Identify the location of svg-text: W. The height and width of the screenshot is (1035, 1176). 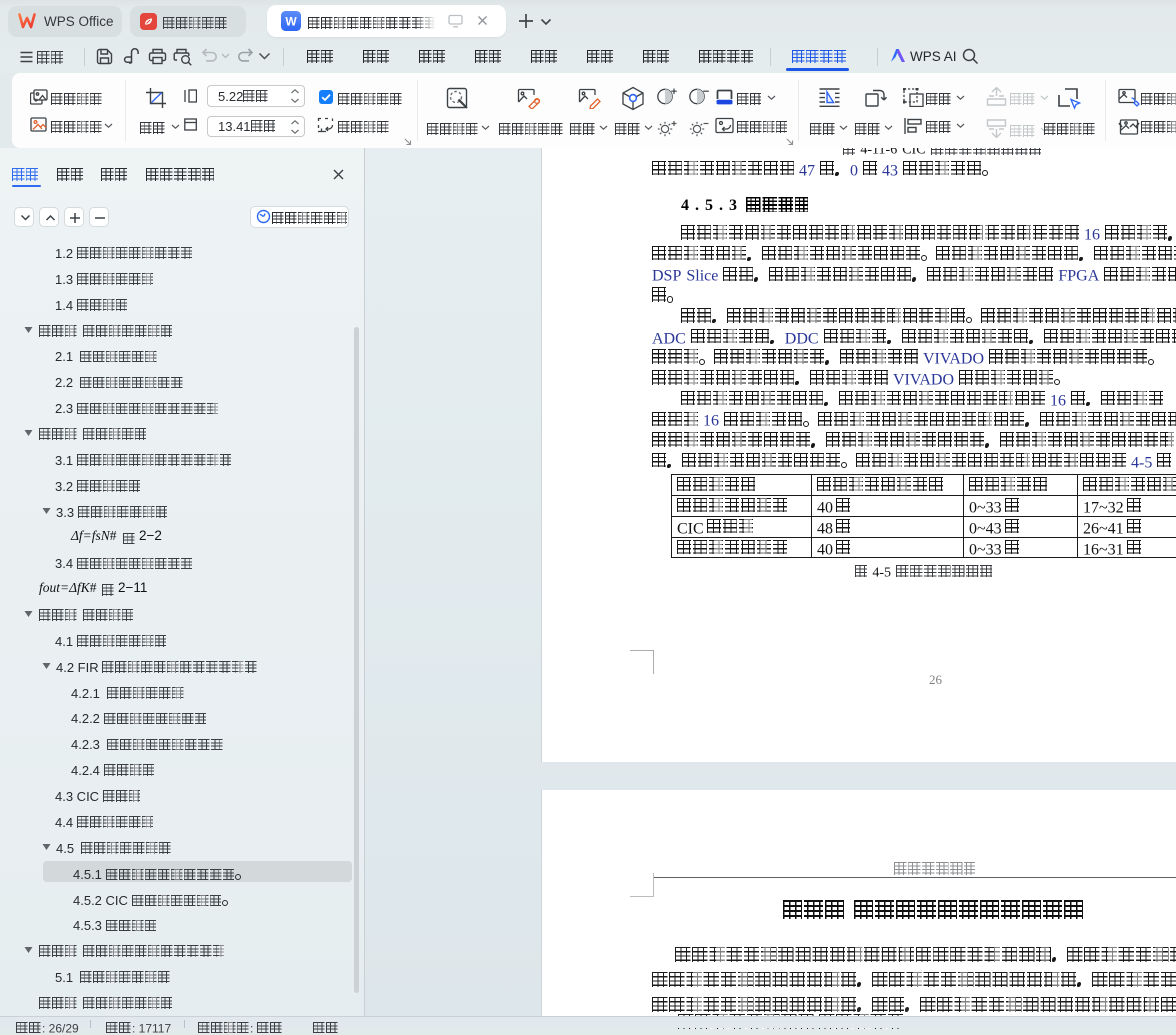
(291, 22).